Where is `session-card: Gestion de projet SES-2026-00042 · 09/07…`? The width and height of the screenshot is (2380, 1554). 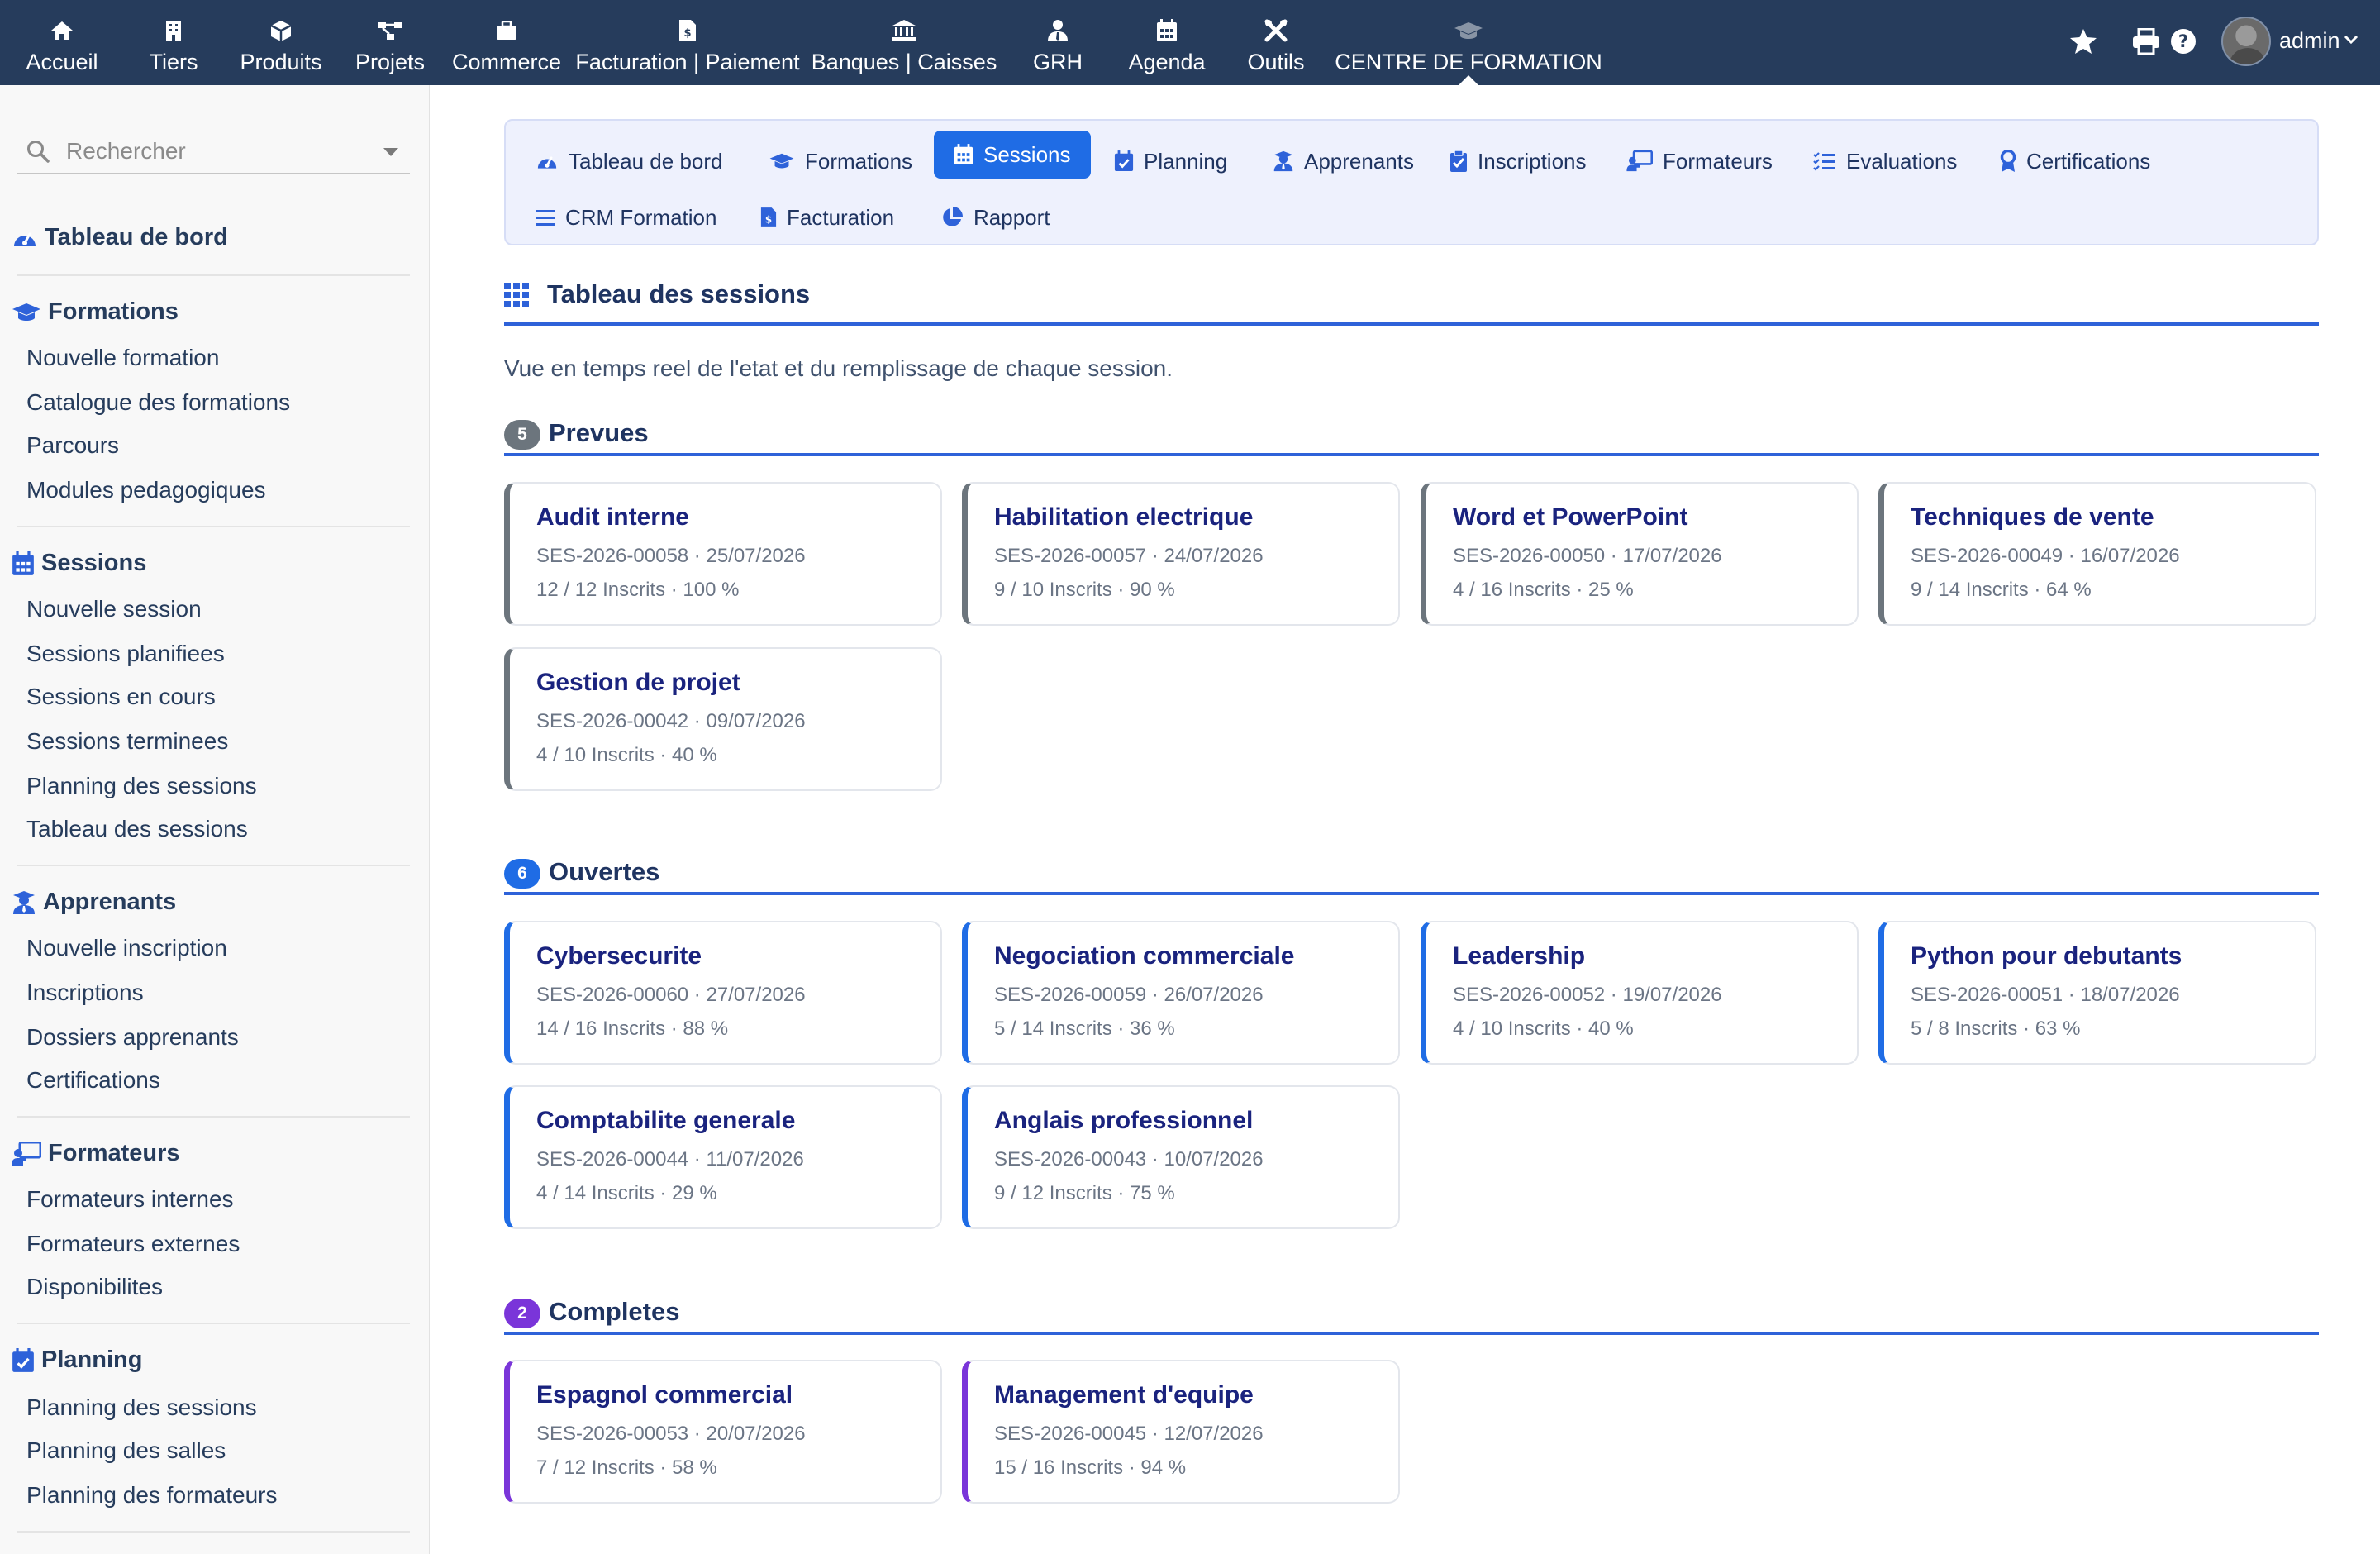
session-card: Gestion de projet SES-2026-00042 · 09/07… is located at coordinates (723, 719).